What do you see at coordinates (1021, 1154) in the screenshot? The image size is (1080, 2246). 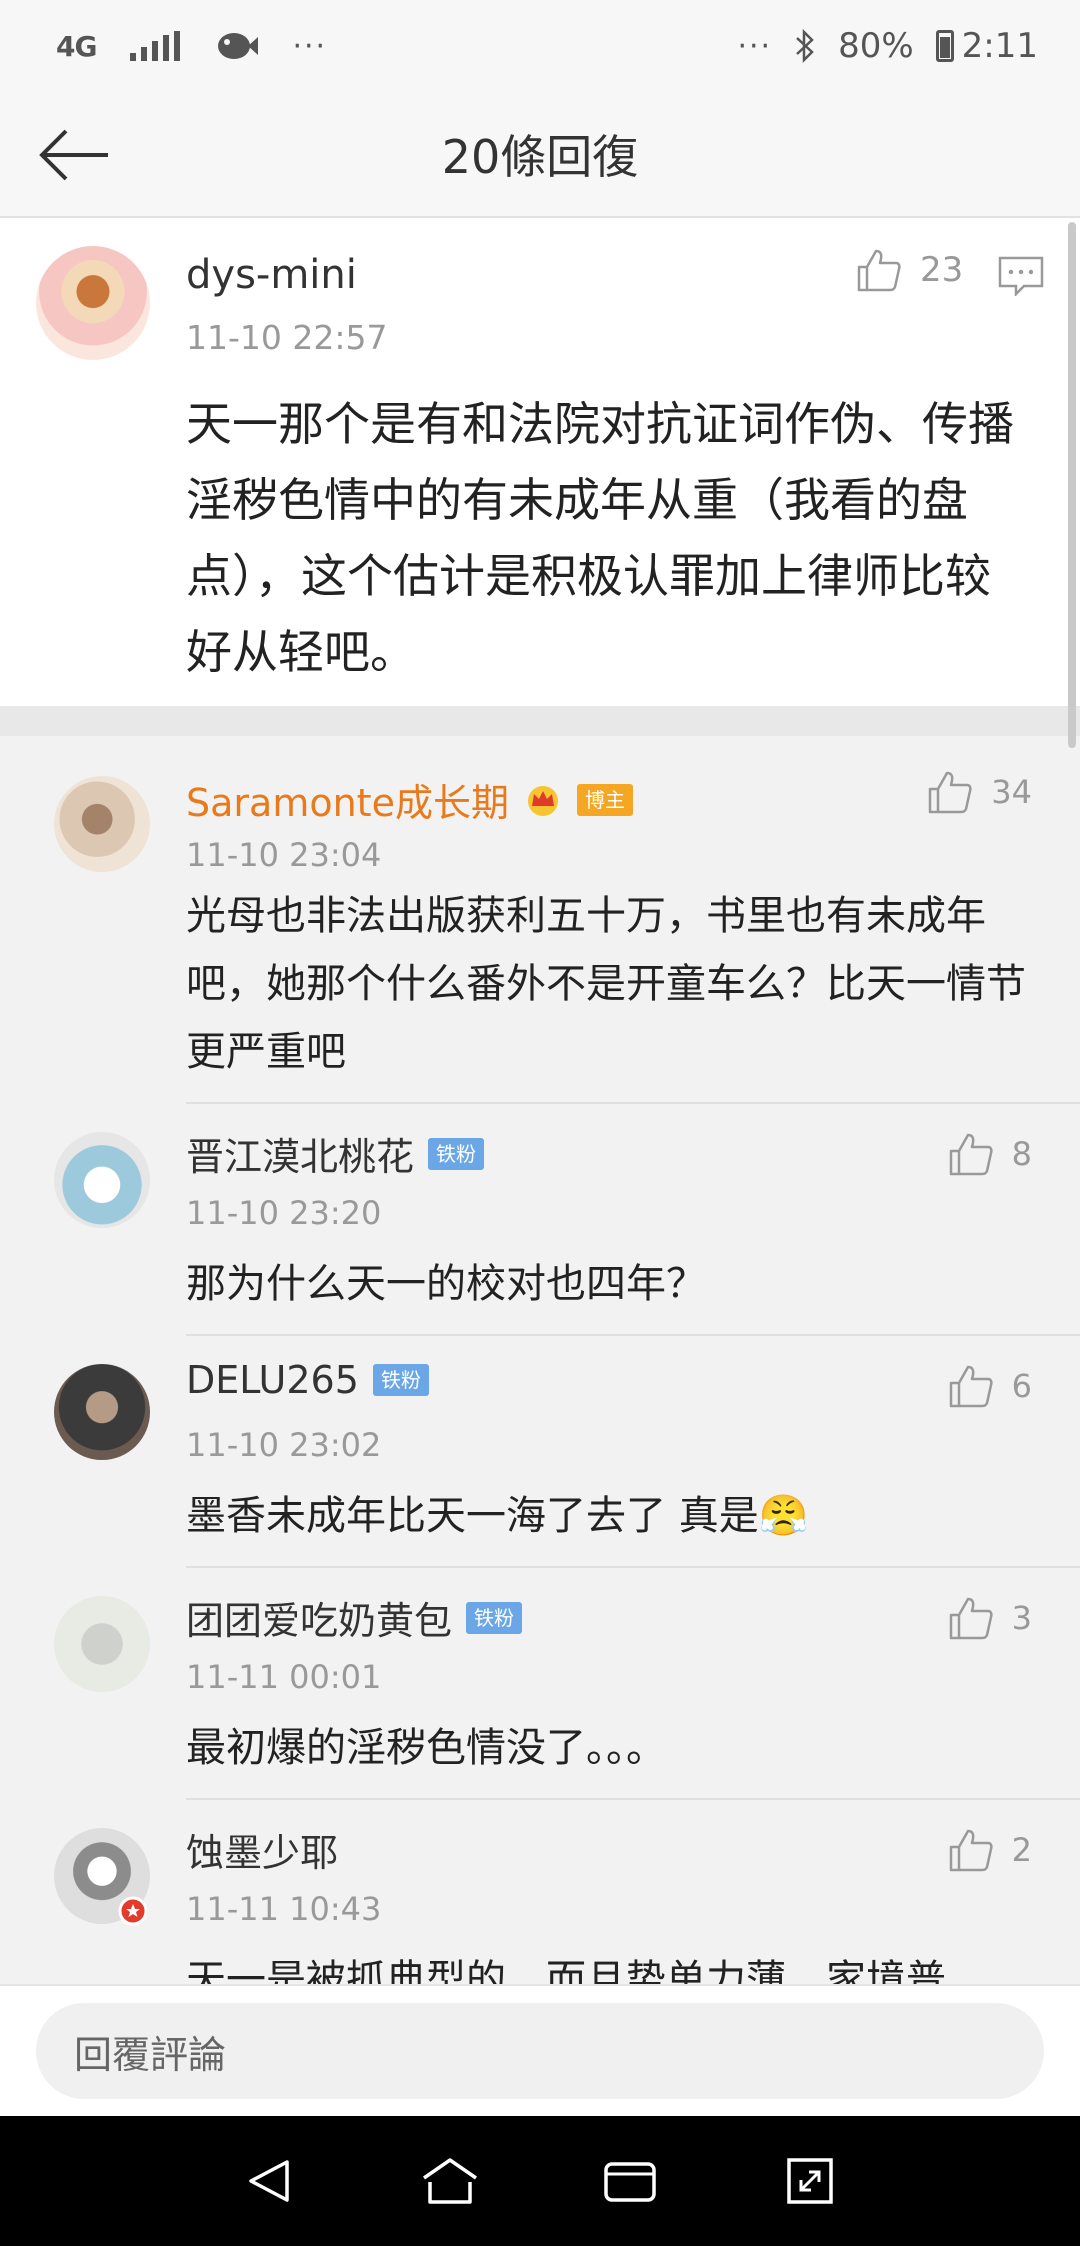 I see `like-count: 8` at bounding box center [1021, 1154].